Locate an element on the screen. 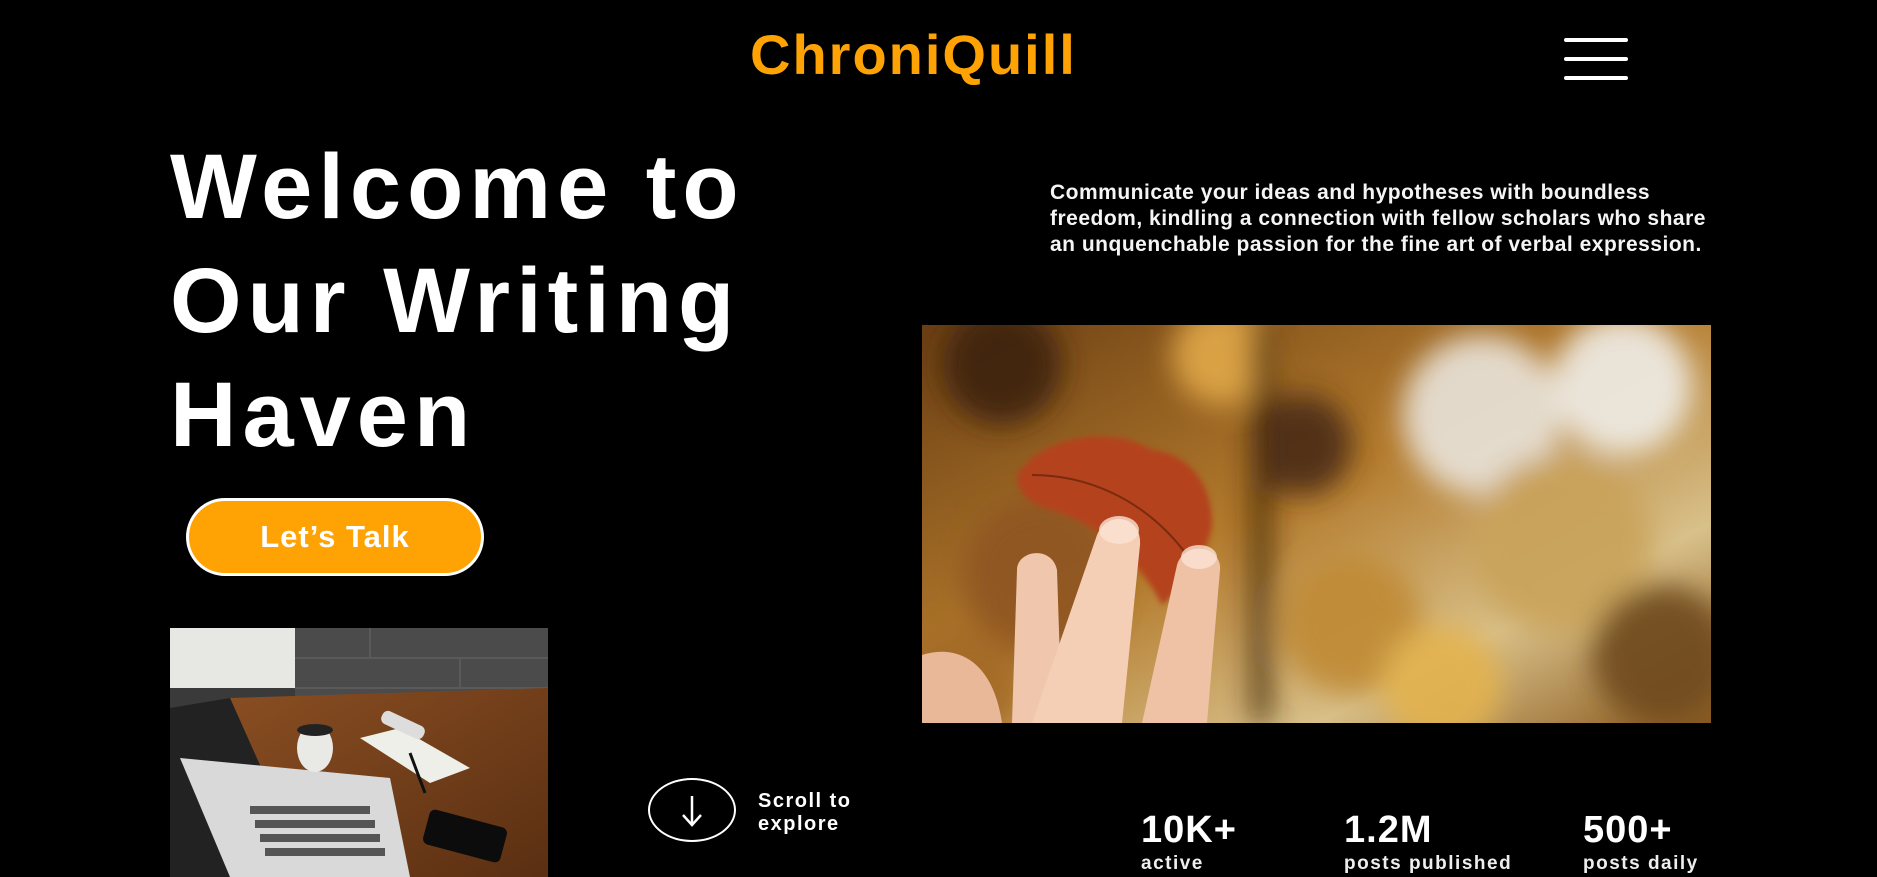 This screenshot has height=877, width=1877. stat-value: 10K+ is located at coordinates (1189, 830).